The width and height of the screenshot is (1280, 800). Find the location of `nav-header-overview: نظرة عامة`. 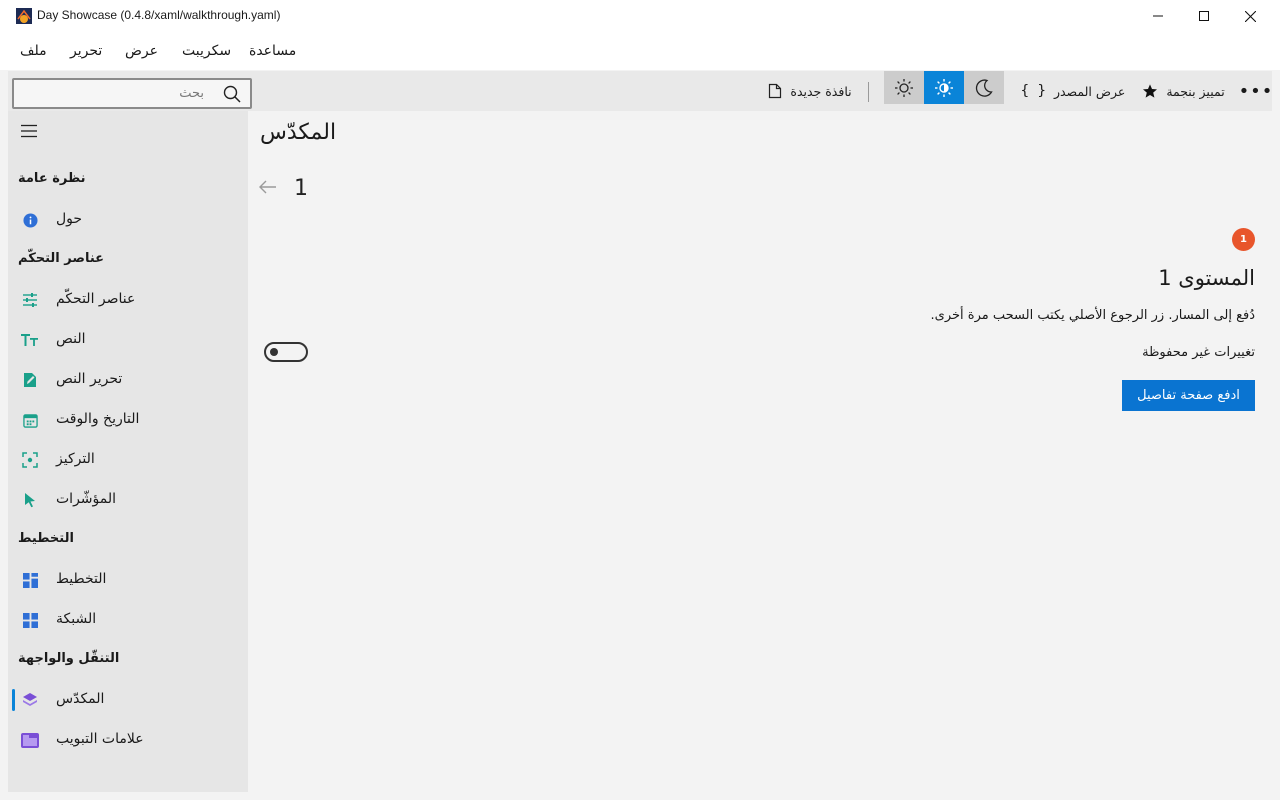

nav-header-overview: نظرة عامة is located at coordinates (52, 178).